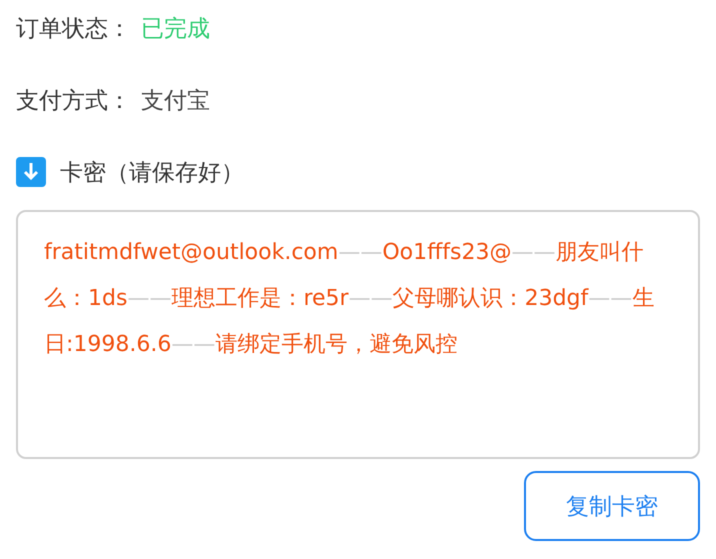  I want to click on payment-value: 支付宝, so click(175, 101).